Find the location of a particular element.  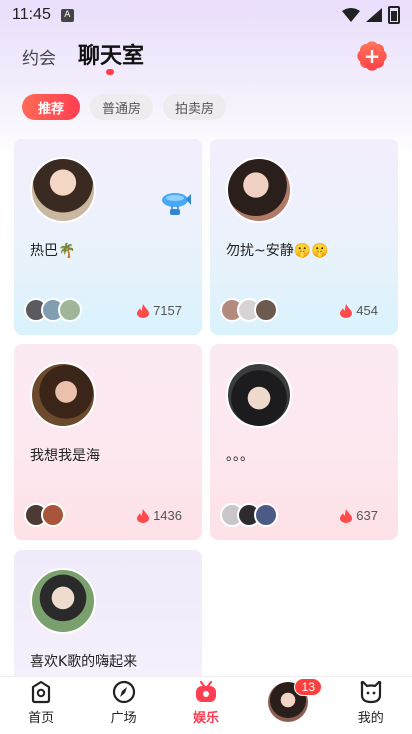

entertainment-icon is located at coordinates (205, 691).